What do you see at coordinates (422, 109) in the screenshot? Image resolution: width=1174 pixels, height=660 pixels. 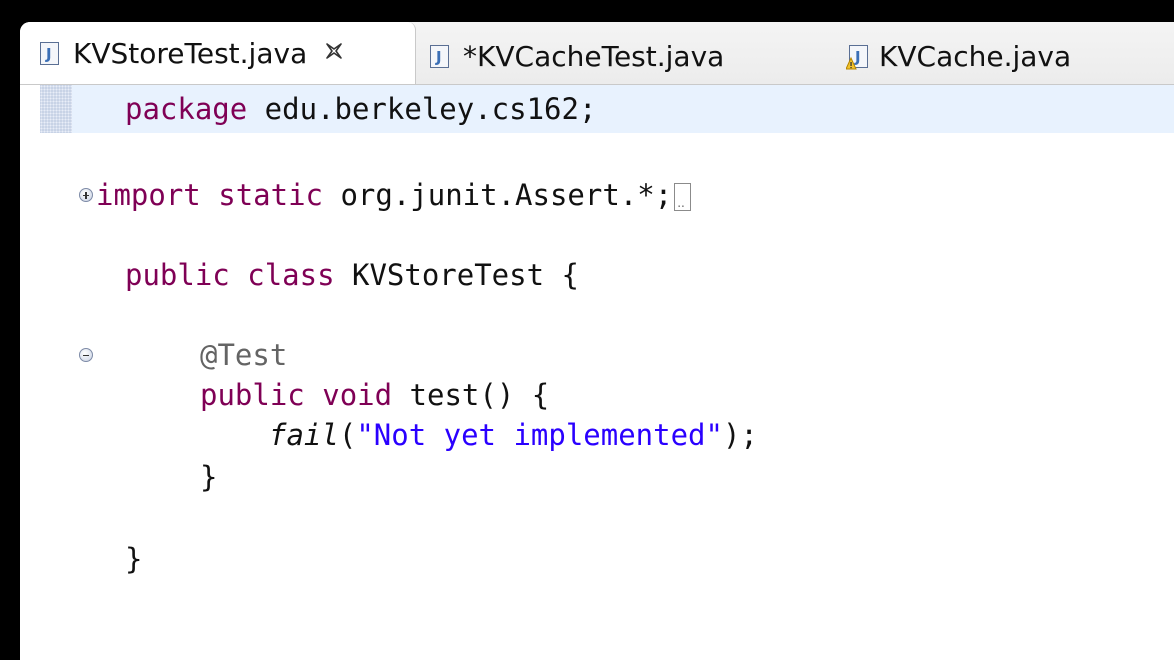 I see `code-text: edu.berkeley.cs162;` at bounding box center [422, 109].